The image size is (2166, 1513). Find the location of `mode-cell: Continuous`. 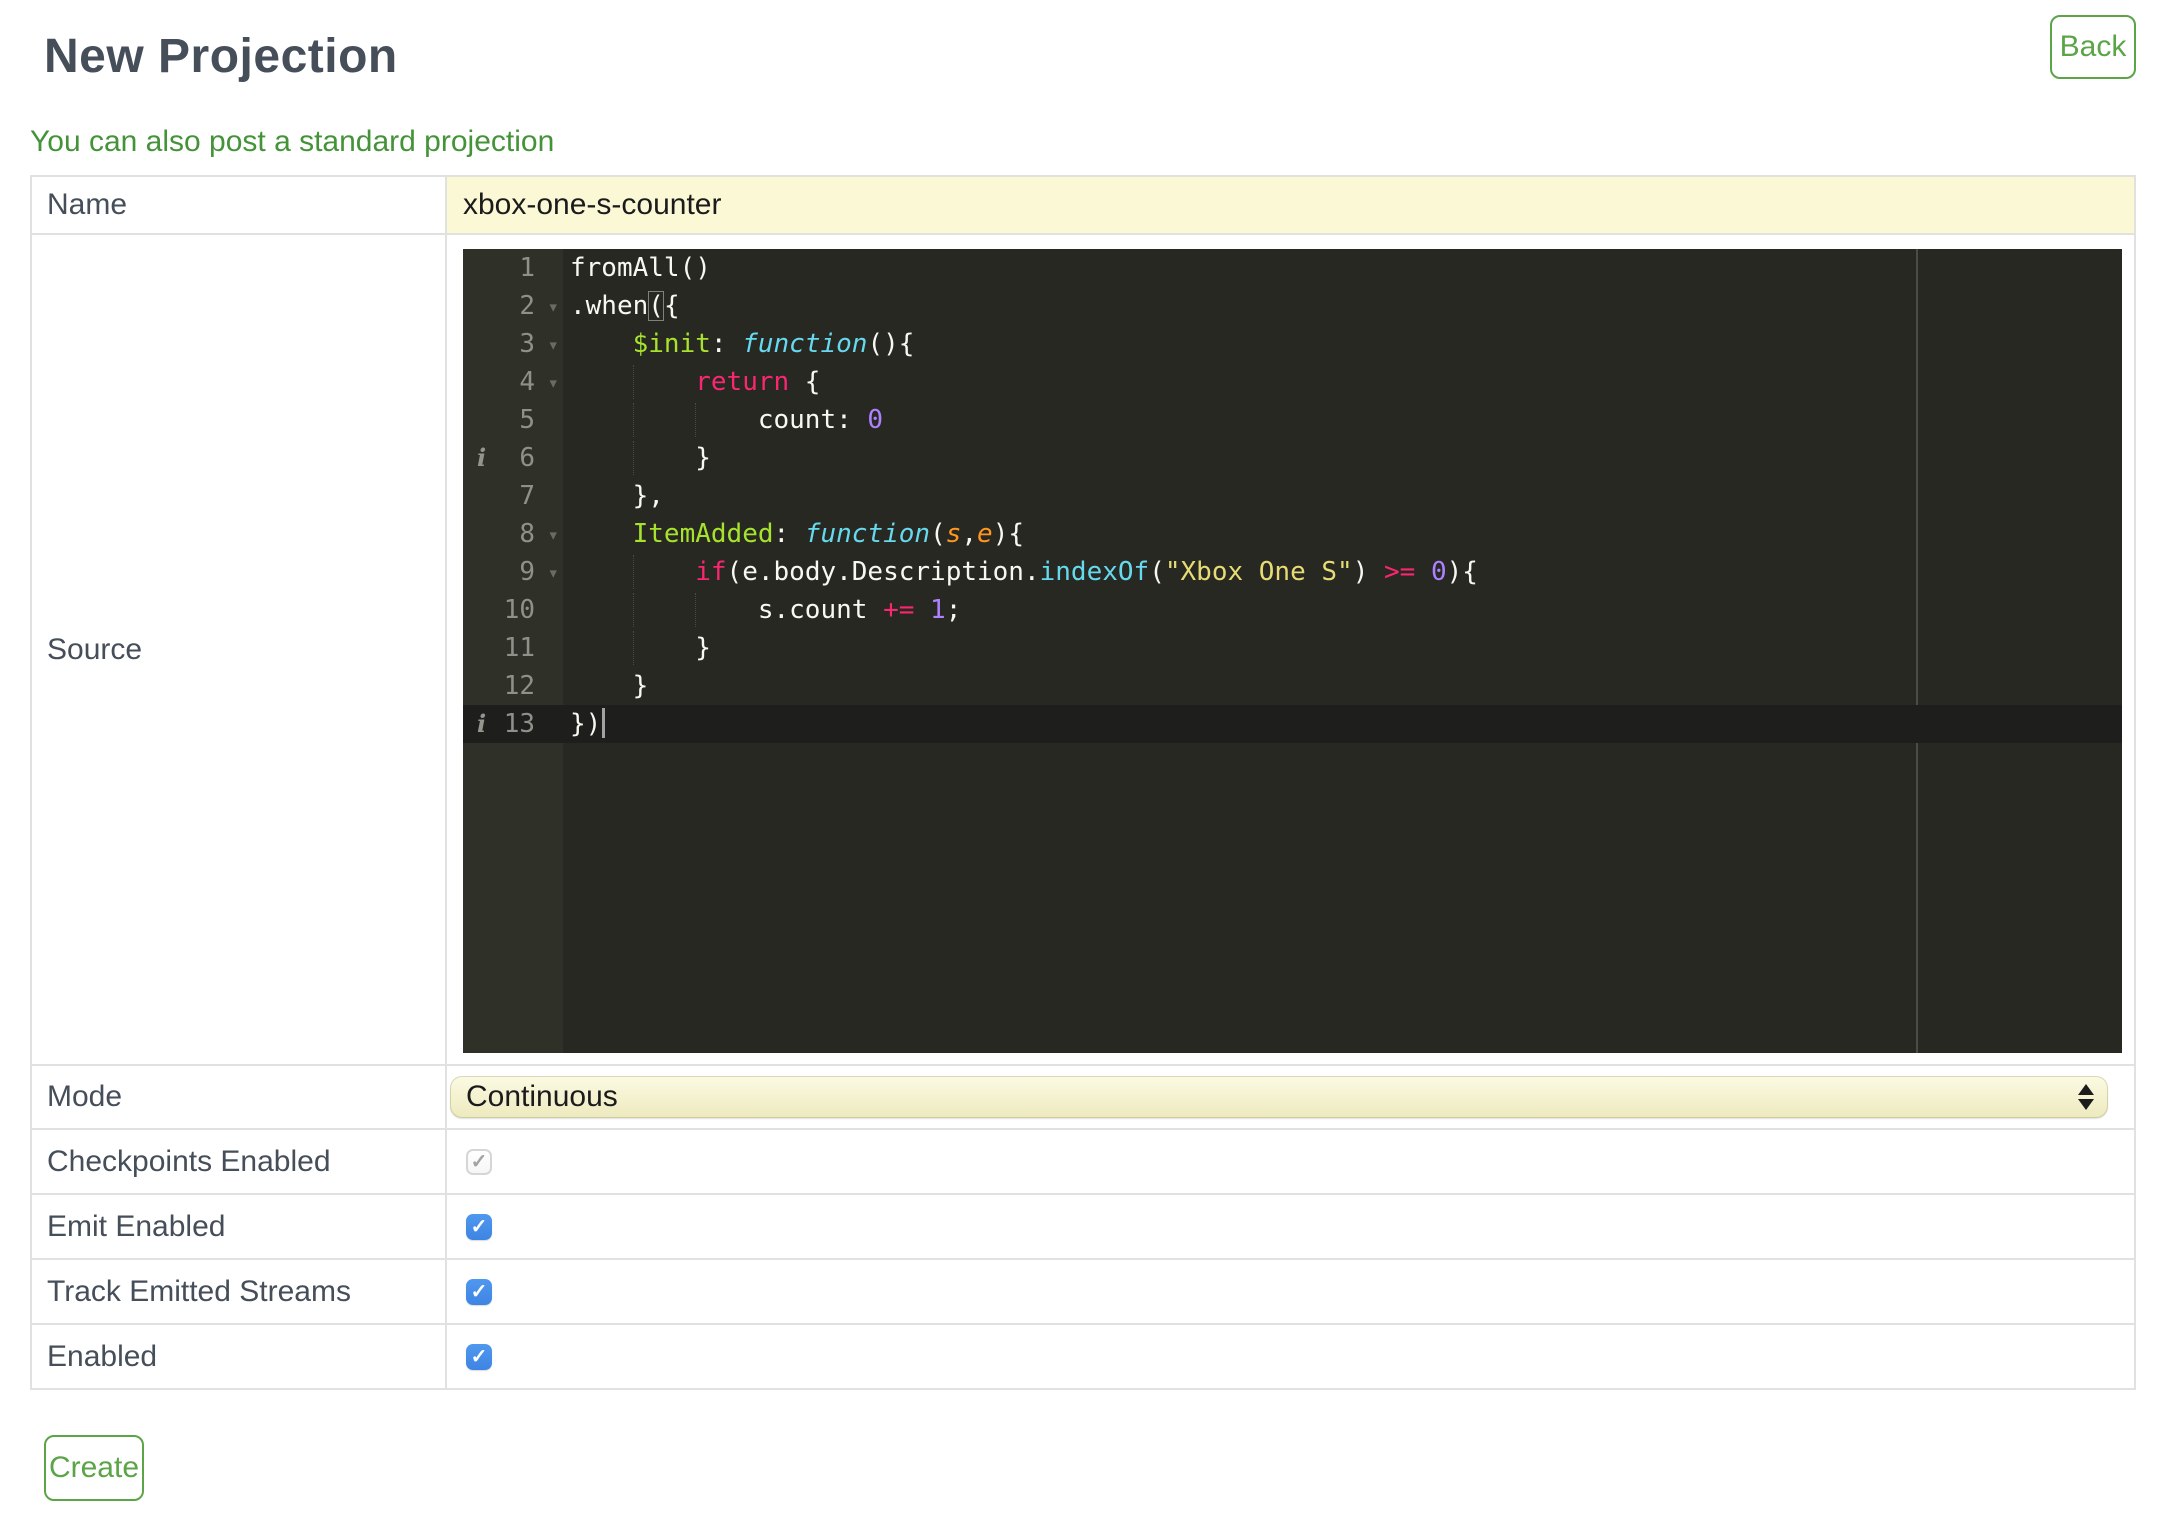

mode-cell: Continuous is located at coordinates (1290, 1097).